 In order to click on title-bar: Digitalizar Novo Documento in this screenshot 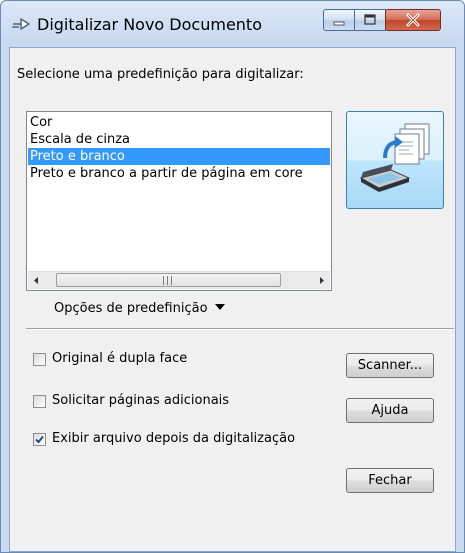, I will do `click(232, 24)`.